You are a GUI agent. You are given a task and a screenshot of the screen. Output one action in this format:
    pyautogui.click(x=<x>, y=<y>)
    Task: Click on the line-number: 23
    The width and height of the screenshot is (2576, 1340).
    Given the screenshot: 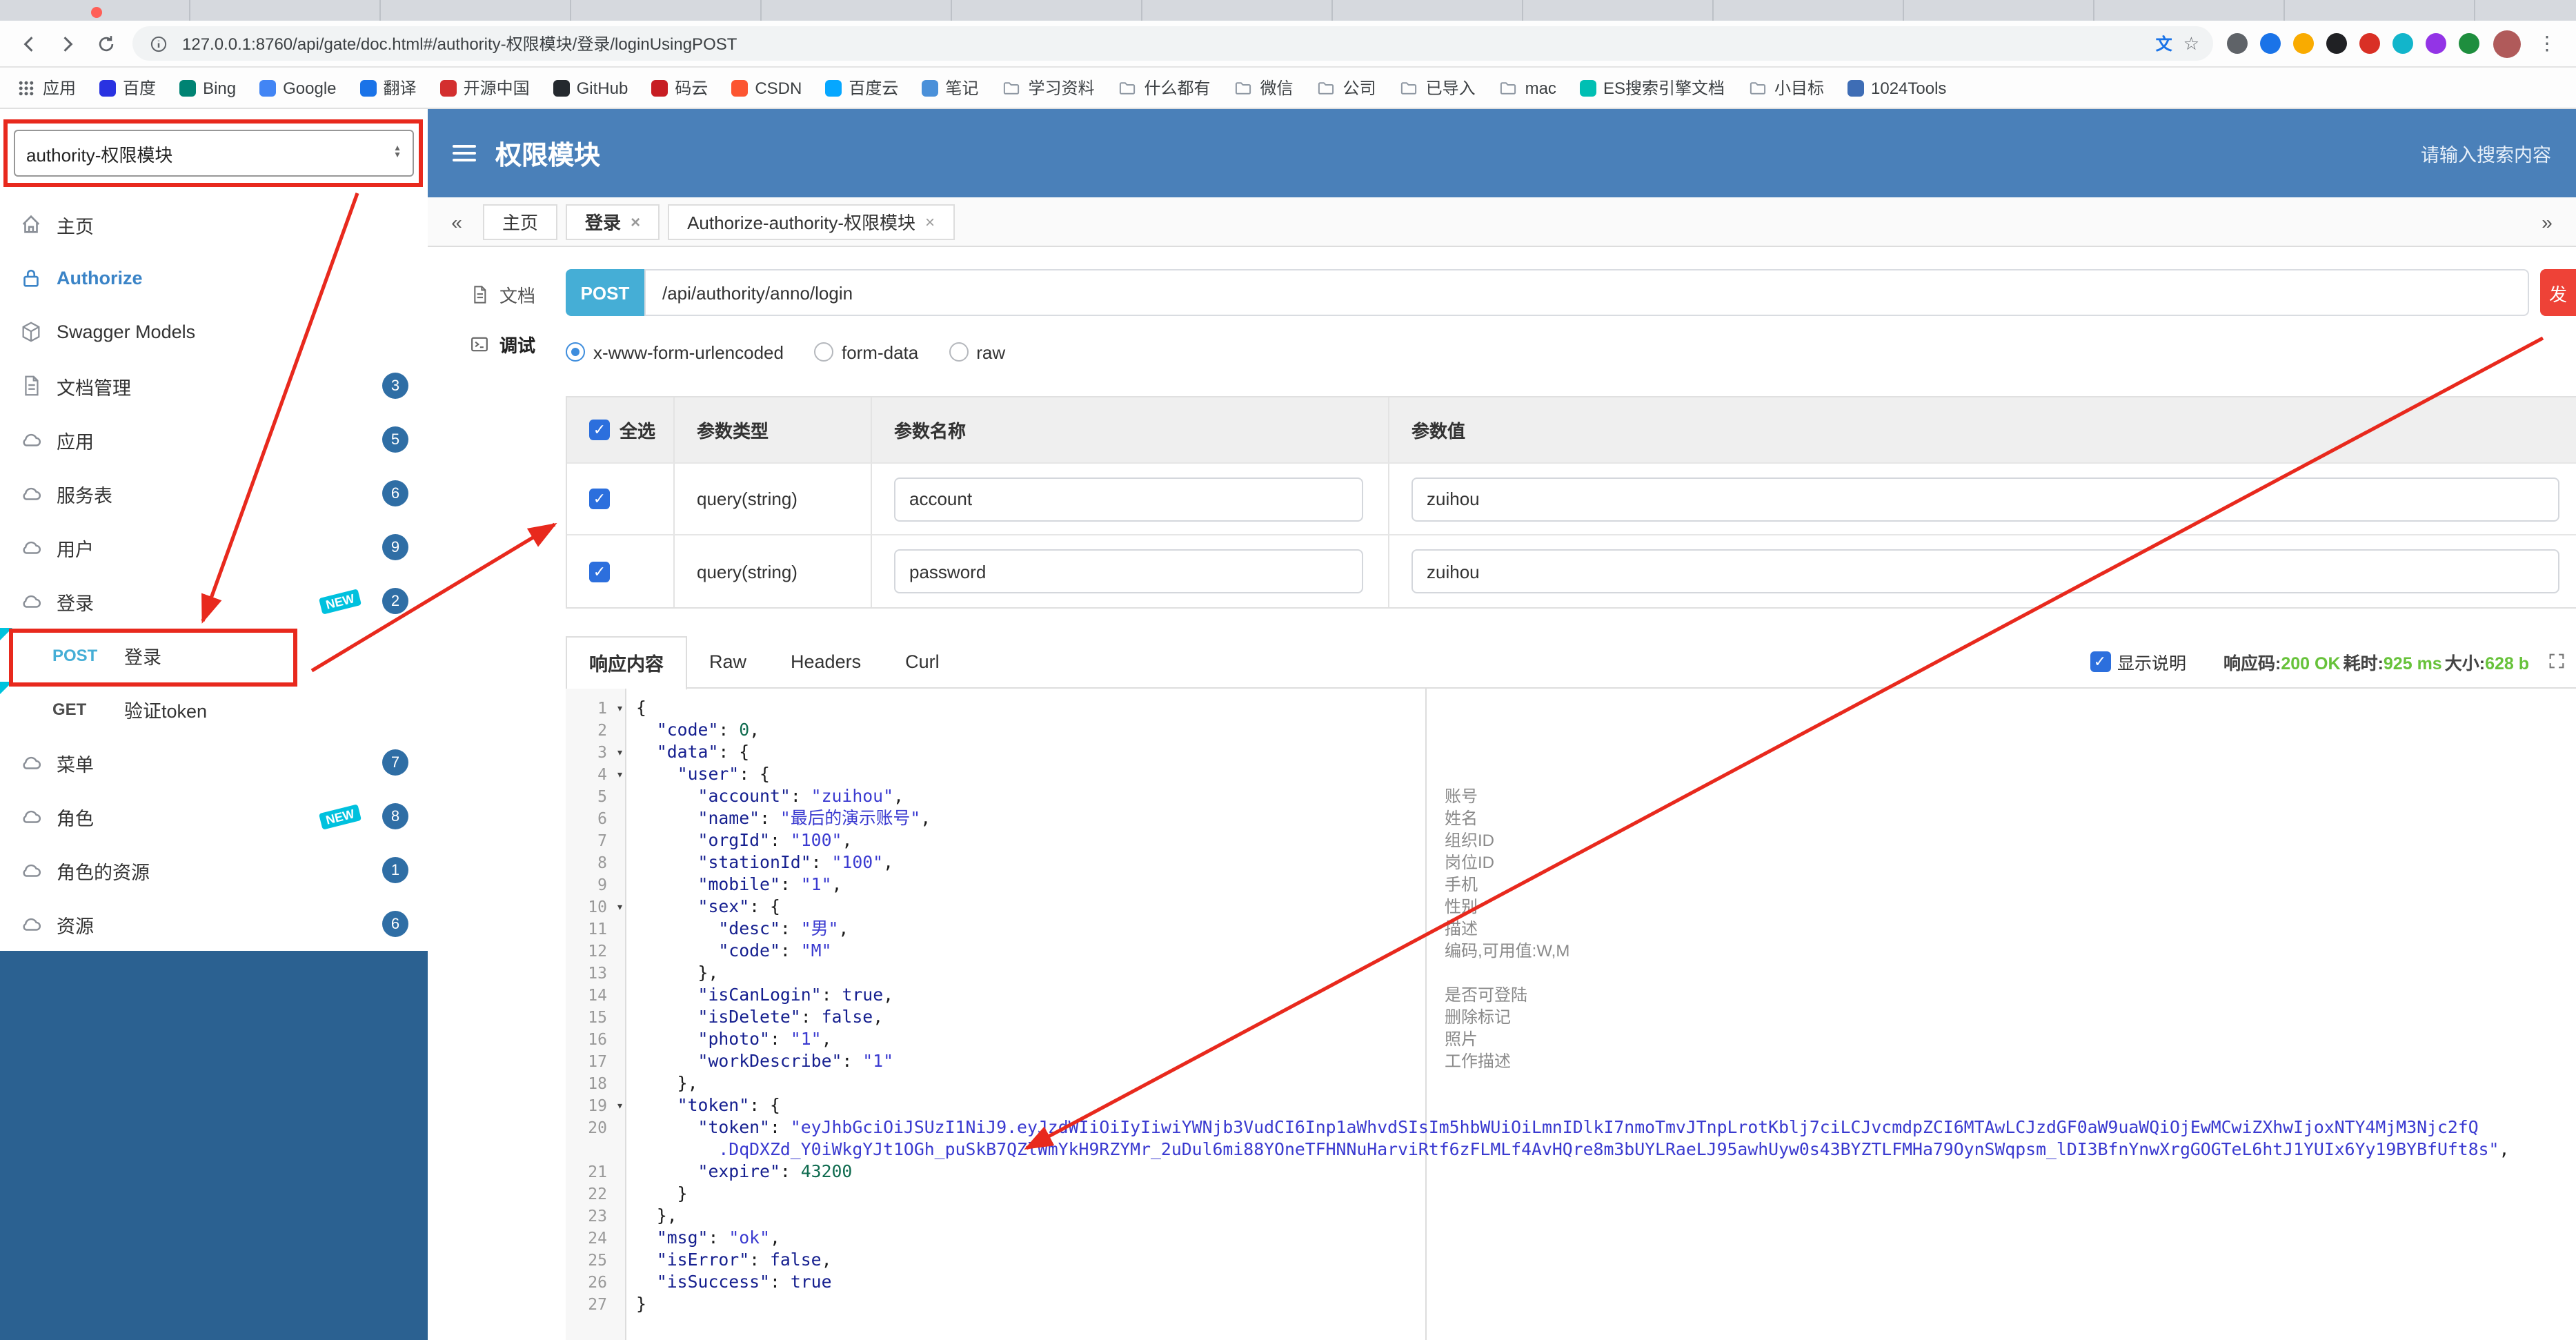 What is the action you would take?
    pyautogui.click(x=597, y=1215)
    